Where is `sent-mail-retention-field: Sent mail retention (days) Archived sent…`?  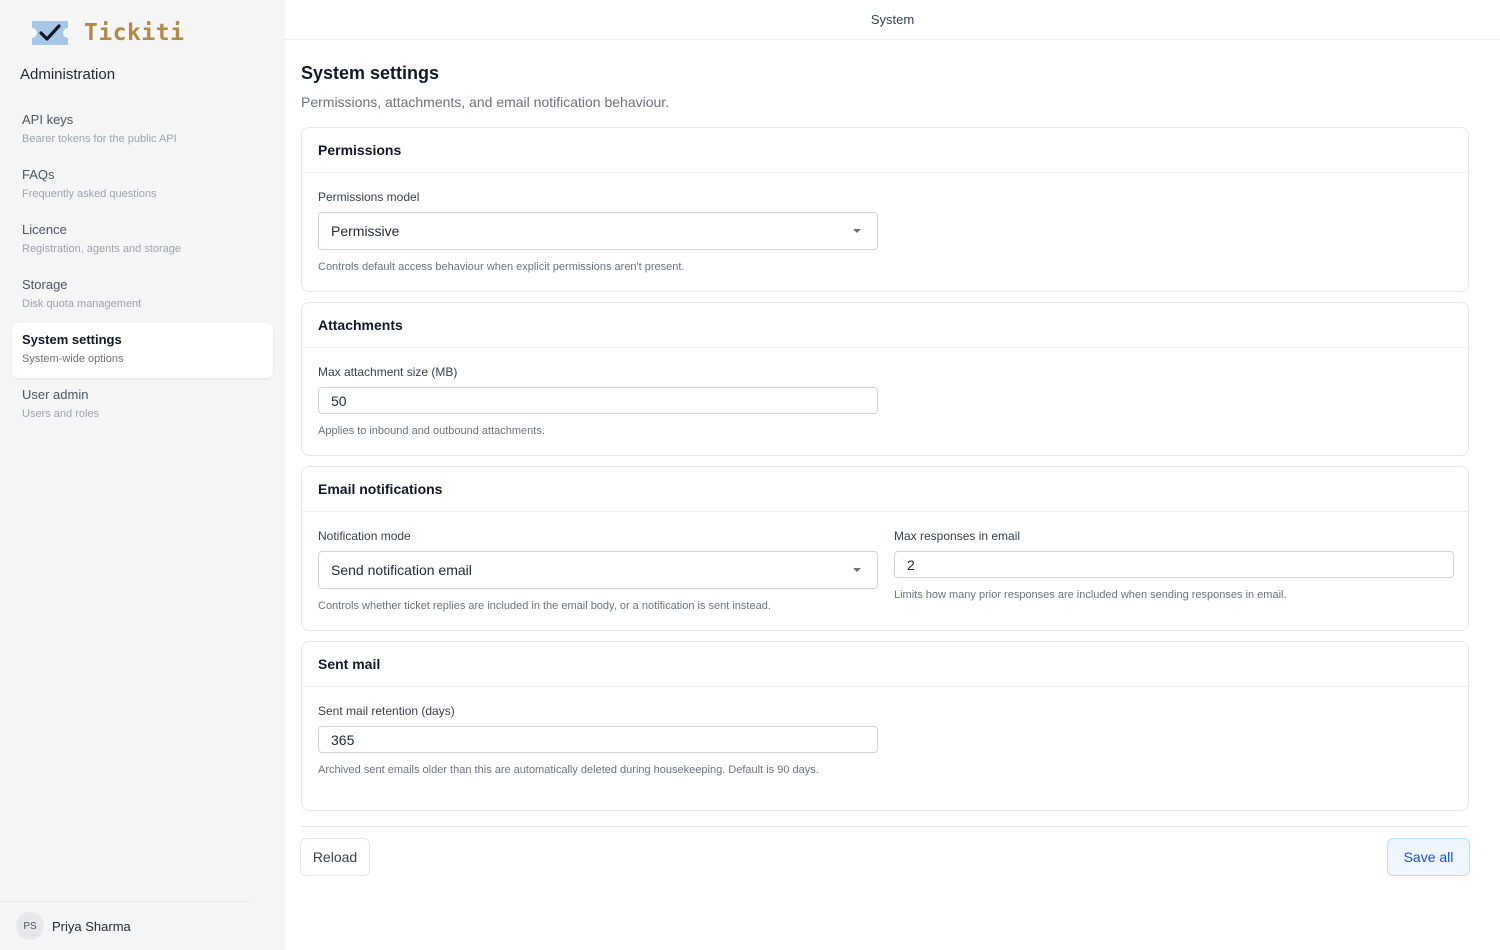 sent-mail-retention-field: Sent mail retention (days) Archived sent… is located at coordinates (598, 741).